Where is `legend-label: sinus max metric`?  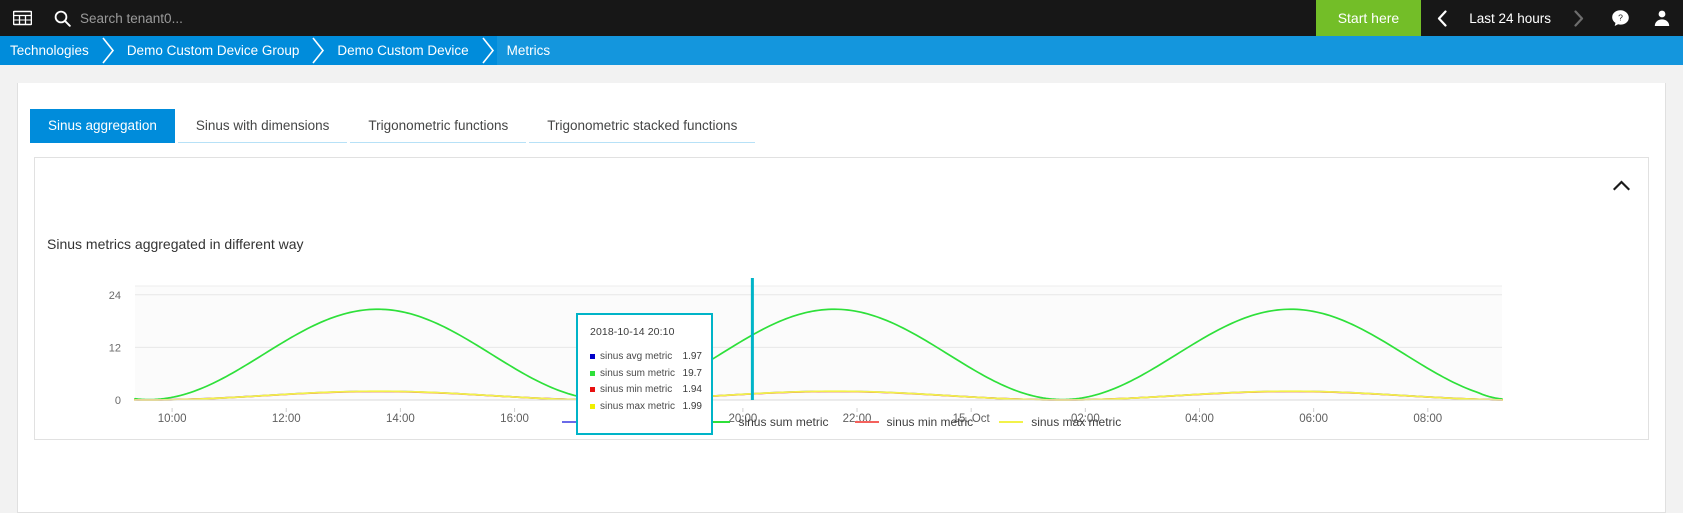 legend-label: sinus max metric is located at coordinates (1076, 422).